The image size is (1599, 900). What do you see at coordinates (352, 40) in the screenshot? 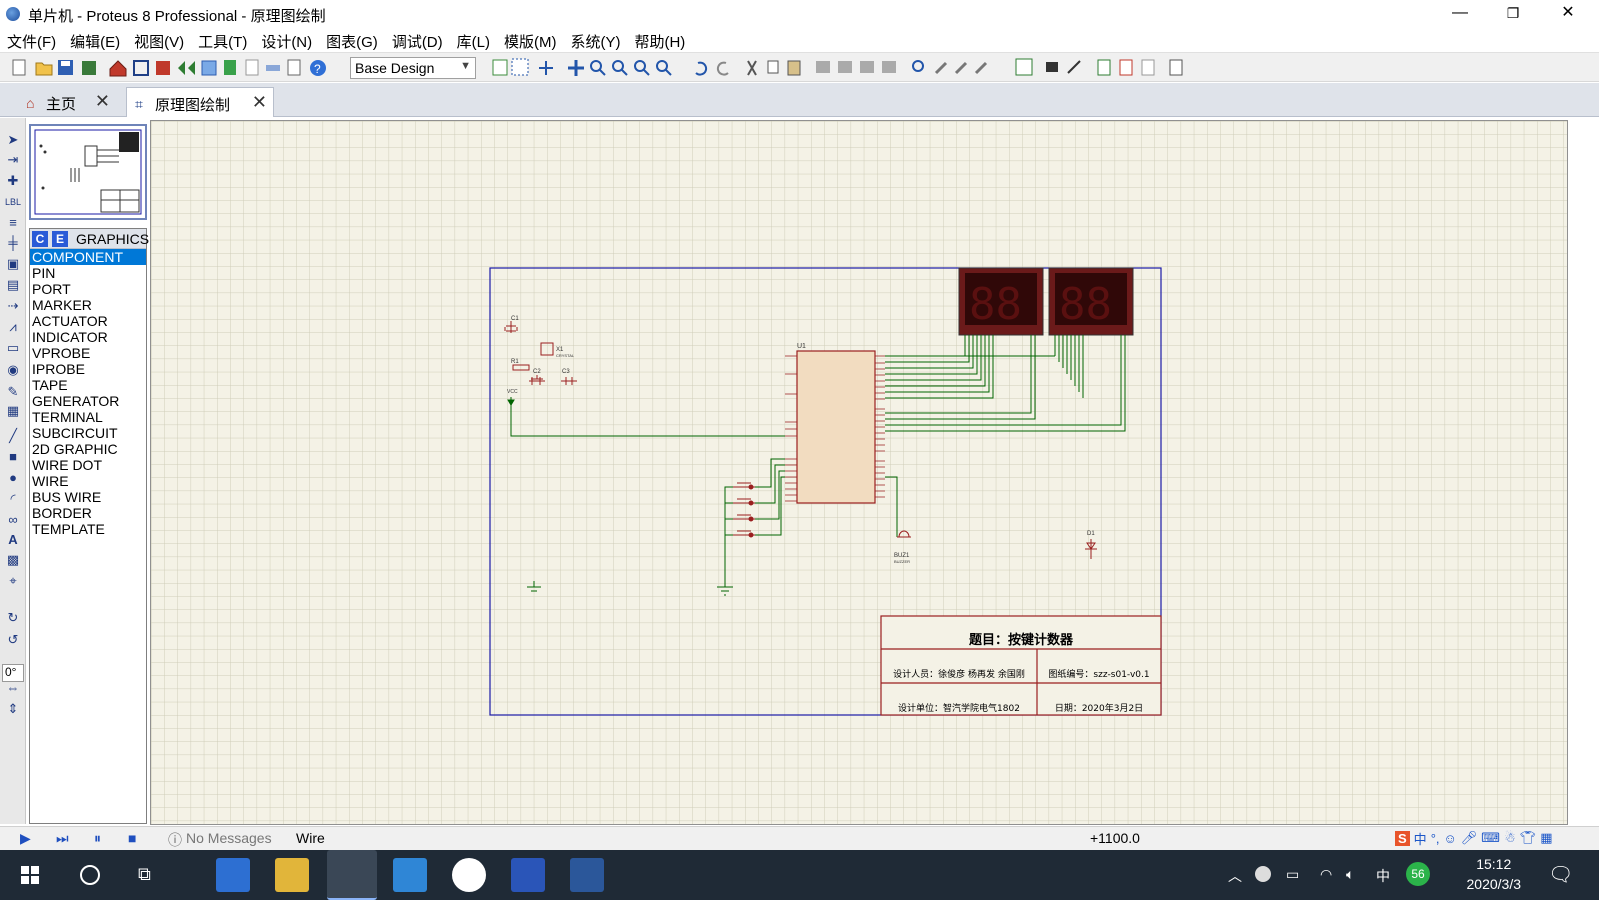
I see `menu-graph: 图表(G)` at bounding box center [352, 40].